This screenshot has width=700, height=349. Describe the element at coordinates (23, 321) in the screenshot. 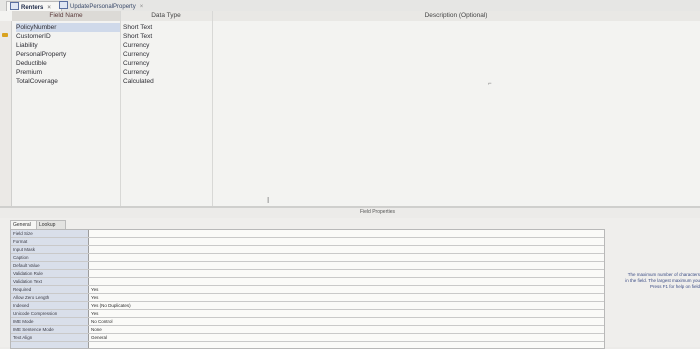

I see `property-name: IME Mode` at that location.